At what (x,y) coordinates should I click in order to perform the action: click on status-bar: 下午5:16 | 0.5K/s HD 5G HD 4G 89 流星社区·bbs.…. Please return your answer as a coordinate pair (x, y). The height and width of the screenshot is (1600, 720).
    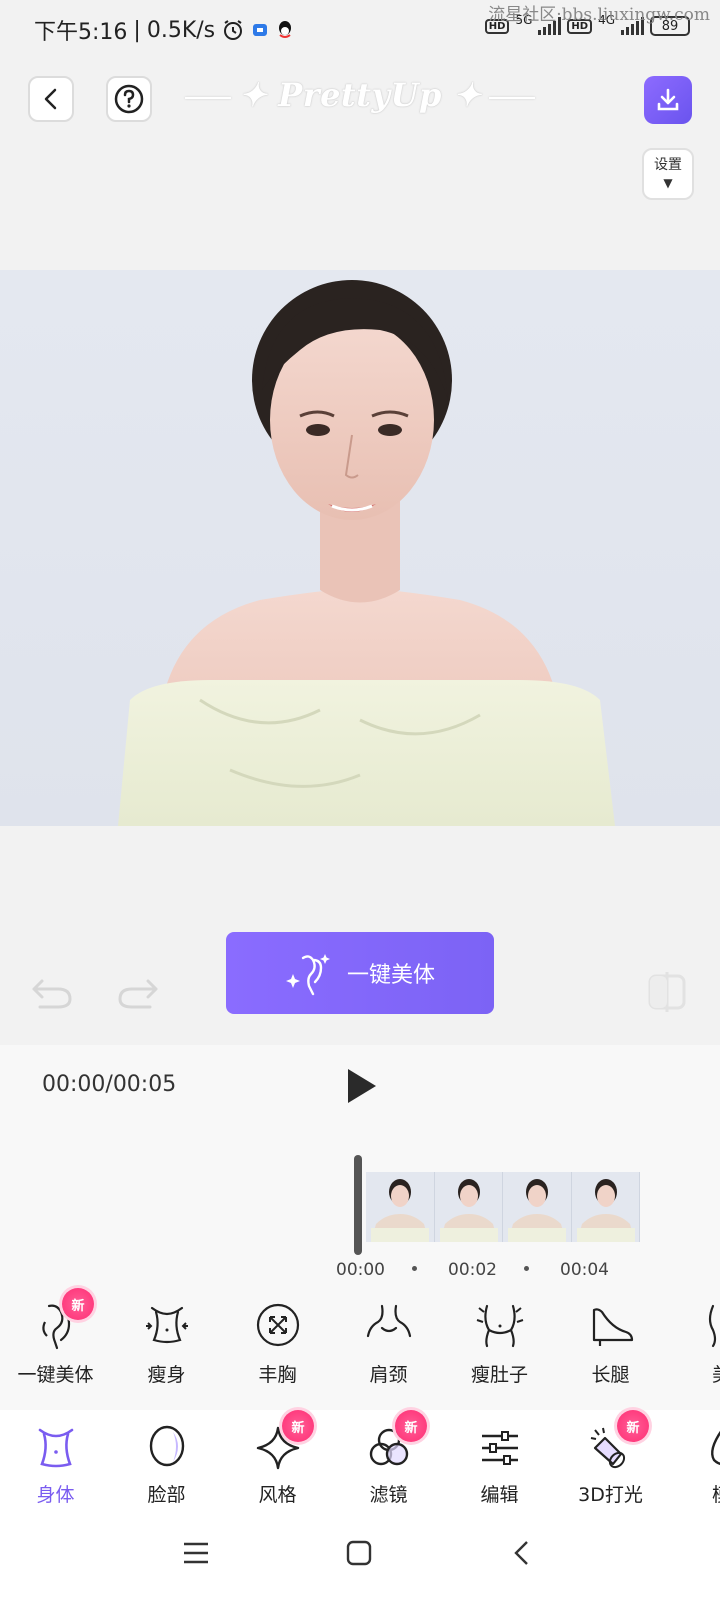
    Looking at the image, I should click on (360, 30).